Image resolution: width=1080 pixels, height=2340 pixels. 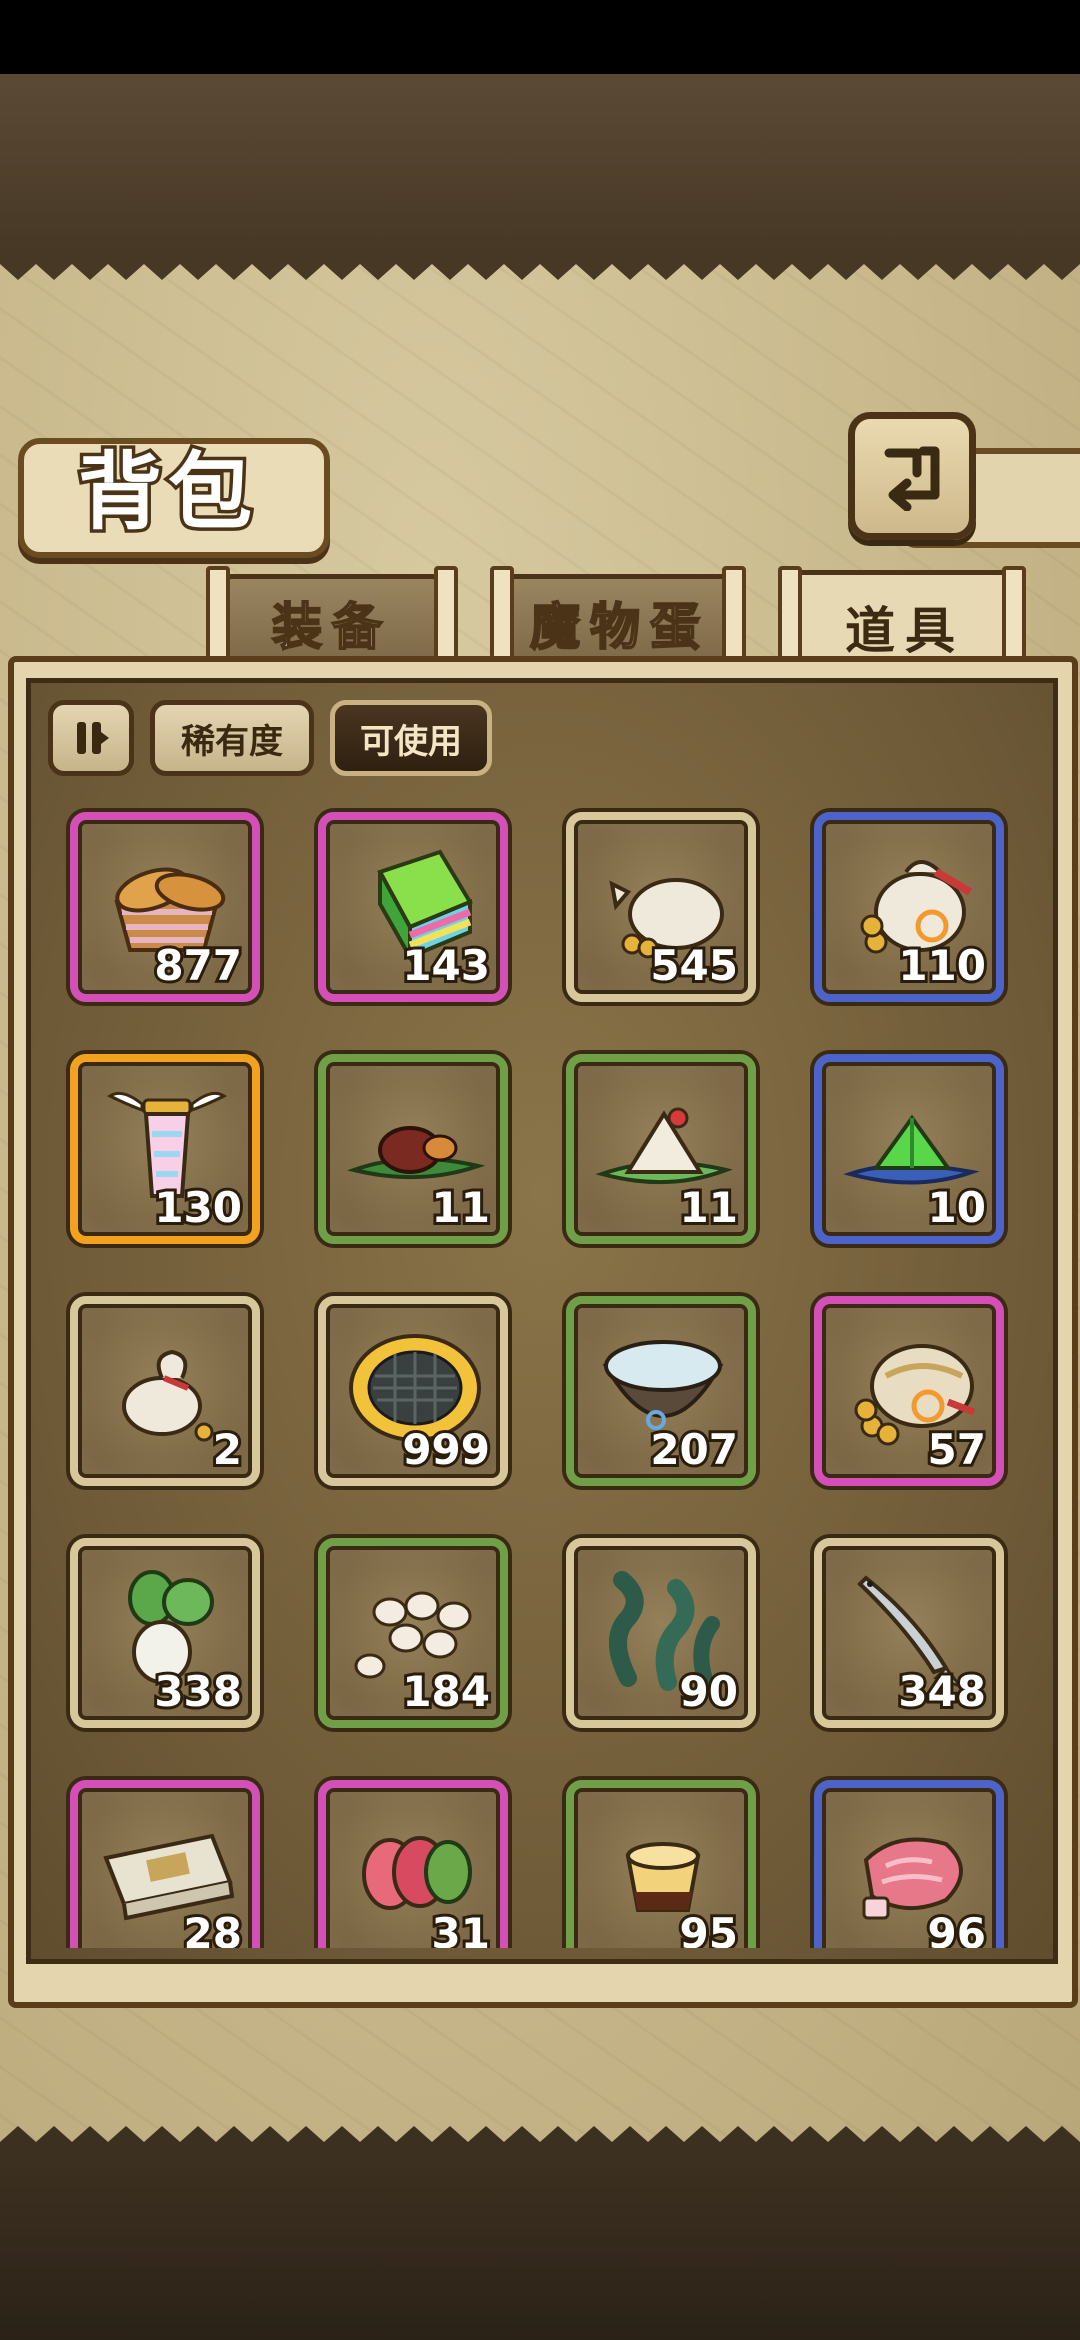 I want to click on sort-order-icon, so click(x=93, y=738).